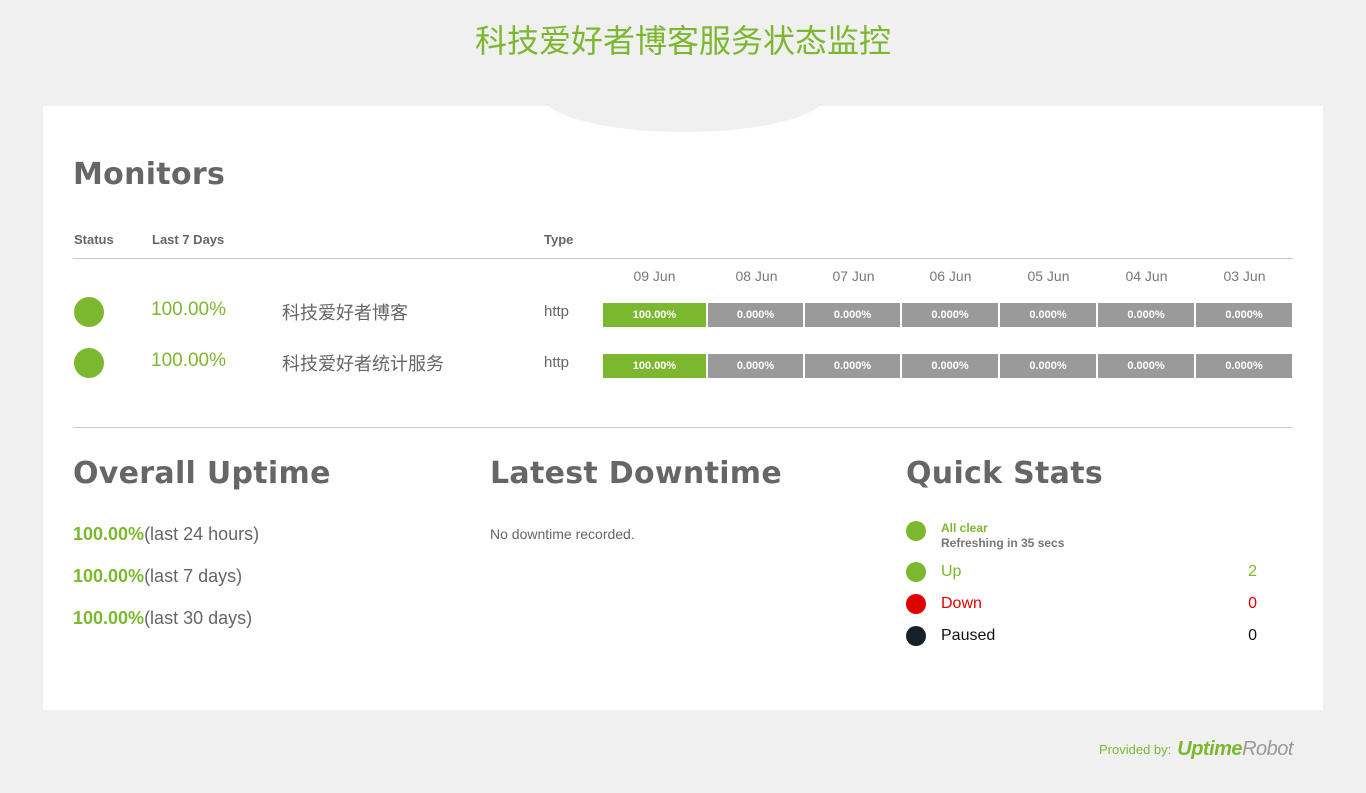  Describe the element at coordinates (654, 276) in the screenshot. I see `date-label: 09 Jun` at that location.